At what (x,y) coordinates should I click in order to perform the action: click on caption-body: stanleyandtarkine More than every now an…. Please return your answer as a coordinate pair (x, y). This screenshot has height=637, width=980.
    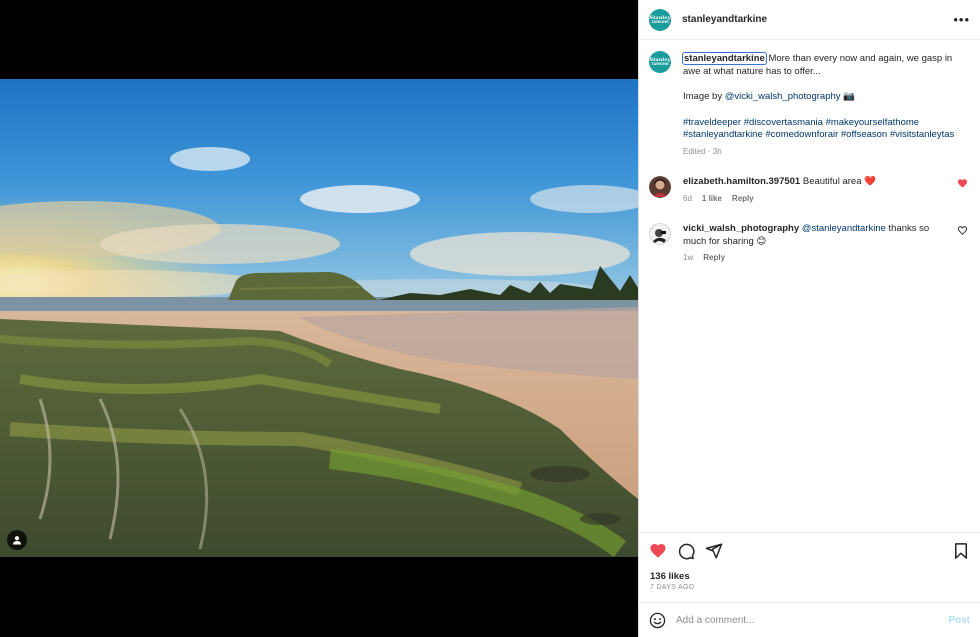
    Looking at the image, I should click on (826, 103).